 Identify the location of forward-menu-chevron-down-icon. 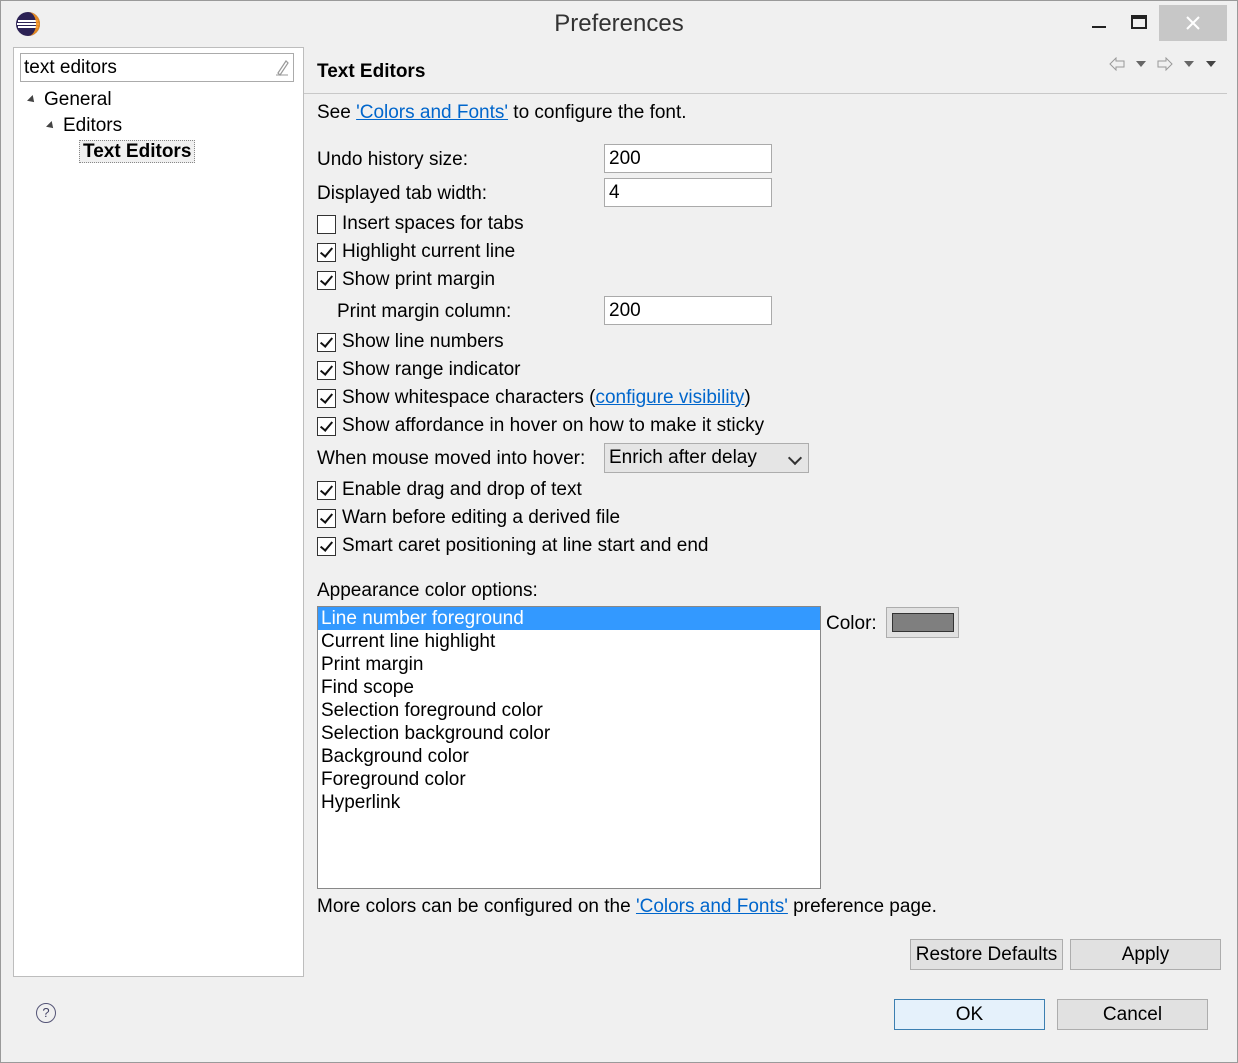
(1189, 64).